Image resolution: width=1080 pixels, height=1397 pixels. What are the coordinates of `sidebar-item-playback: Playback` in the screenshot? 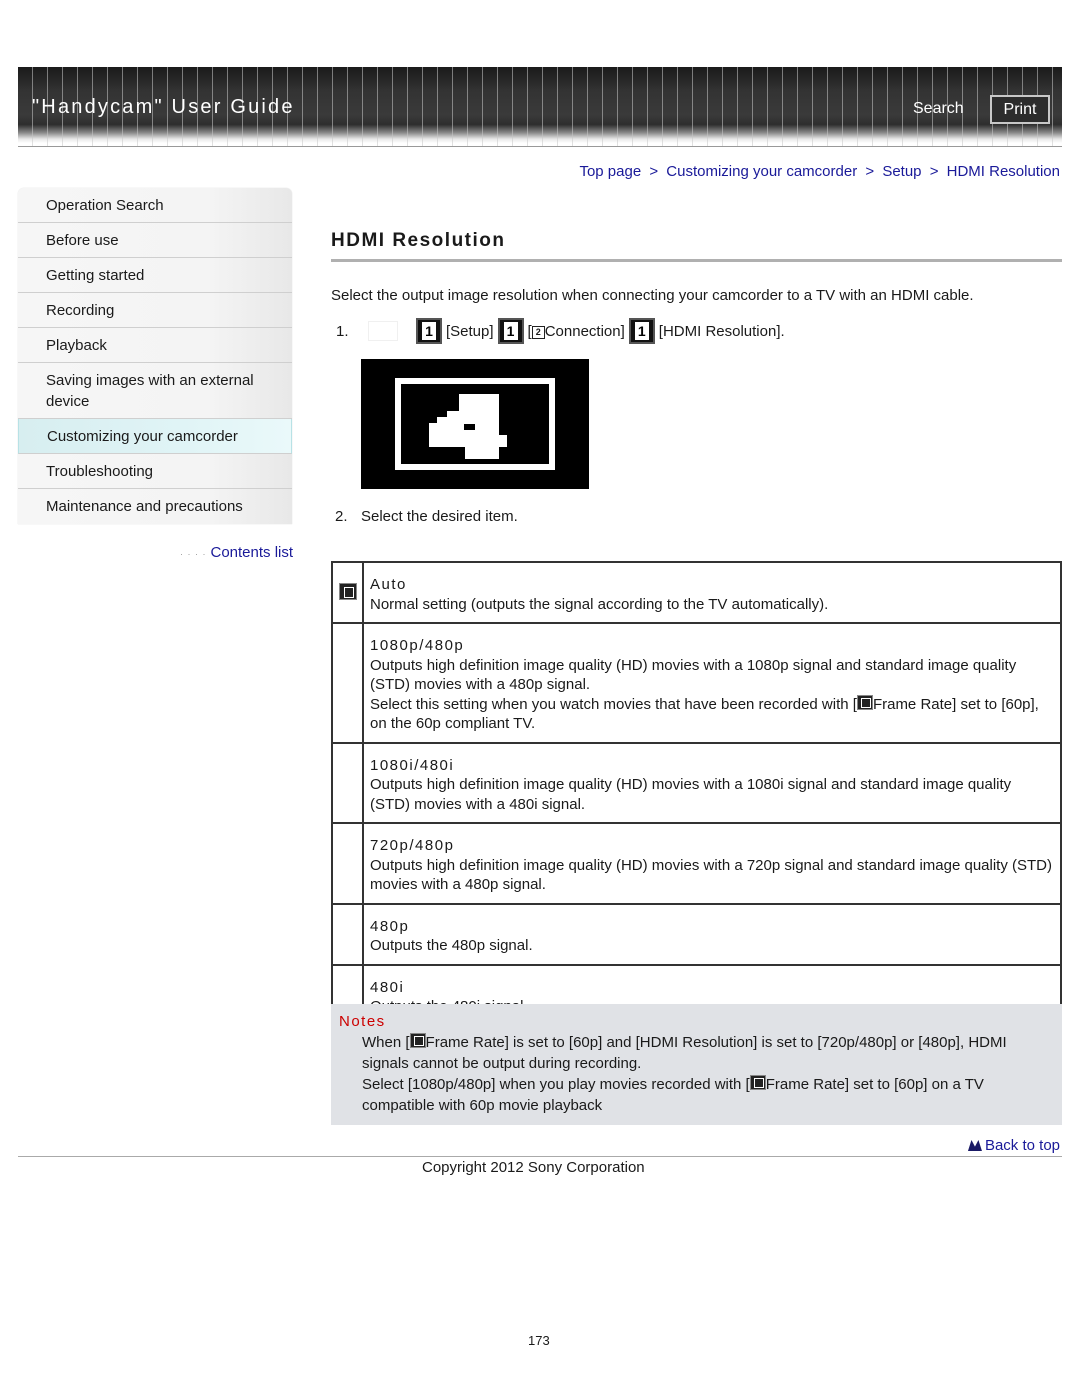 It's located at (155, 345).